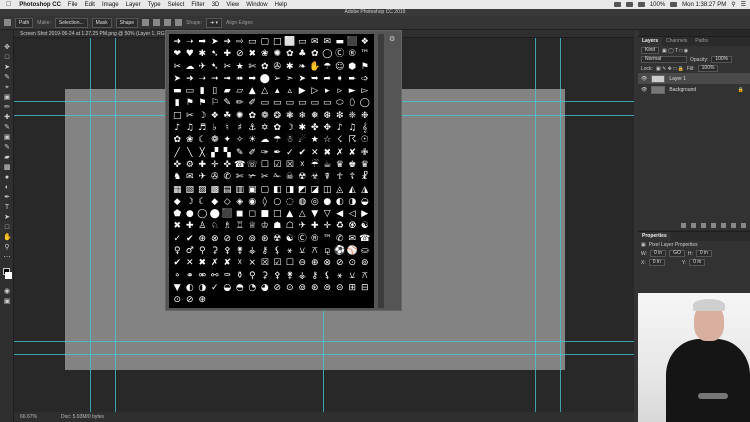  I want to click on menu-help: Help, so click(281, 5).